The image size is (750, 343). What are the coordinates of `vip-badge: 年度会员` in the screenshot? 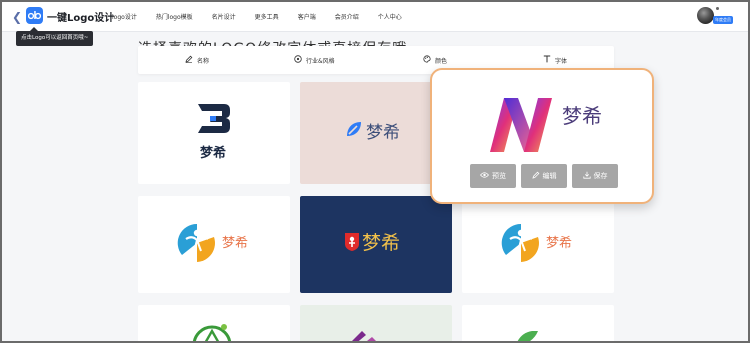 It's located at (723, 20).